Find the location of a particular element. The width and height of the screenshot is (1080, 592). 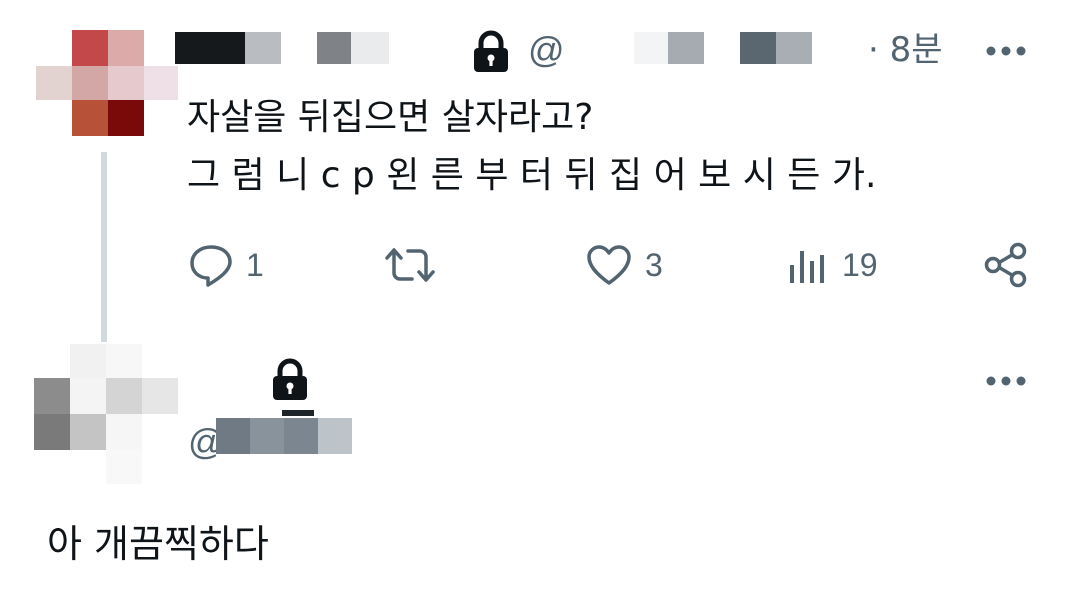

handle: @ is located at coordinates (546, 50).